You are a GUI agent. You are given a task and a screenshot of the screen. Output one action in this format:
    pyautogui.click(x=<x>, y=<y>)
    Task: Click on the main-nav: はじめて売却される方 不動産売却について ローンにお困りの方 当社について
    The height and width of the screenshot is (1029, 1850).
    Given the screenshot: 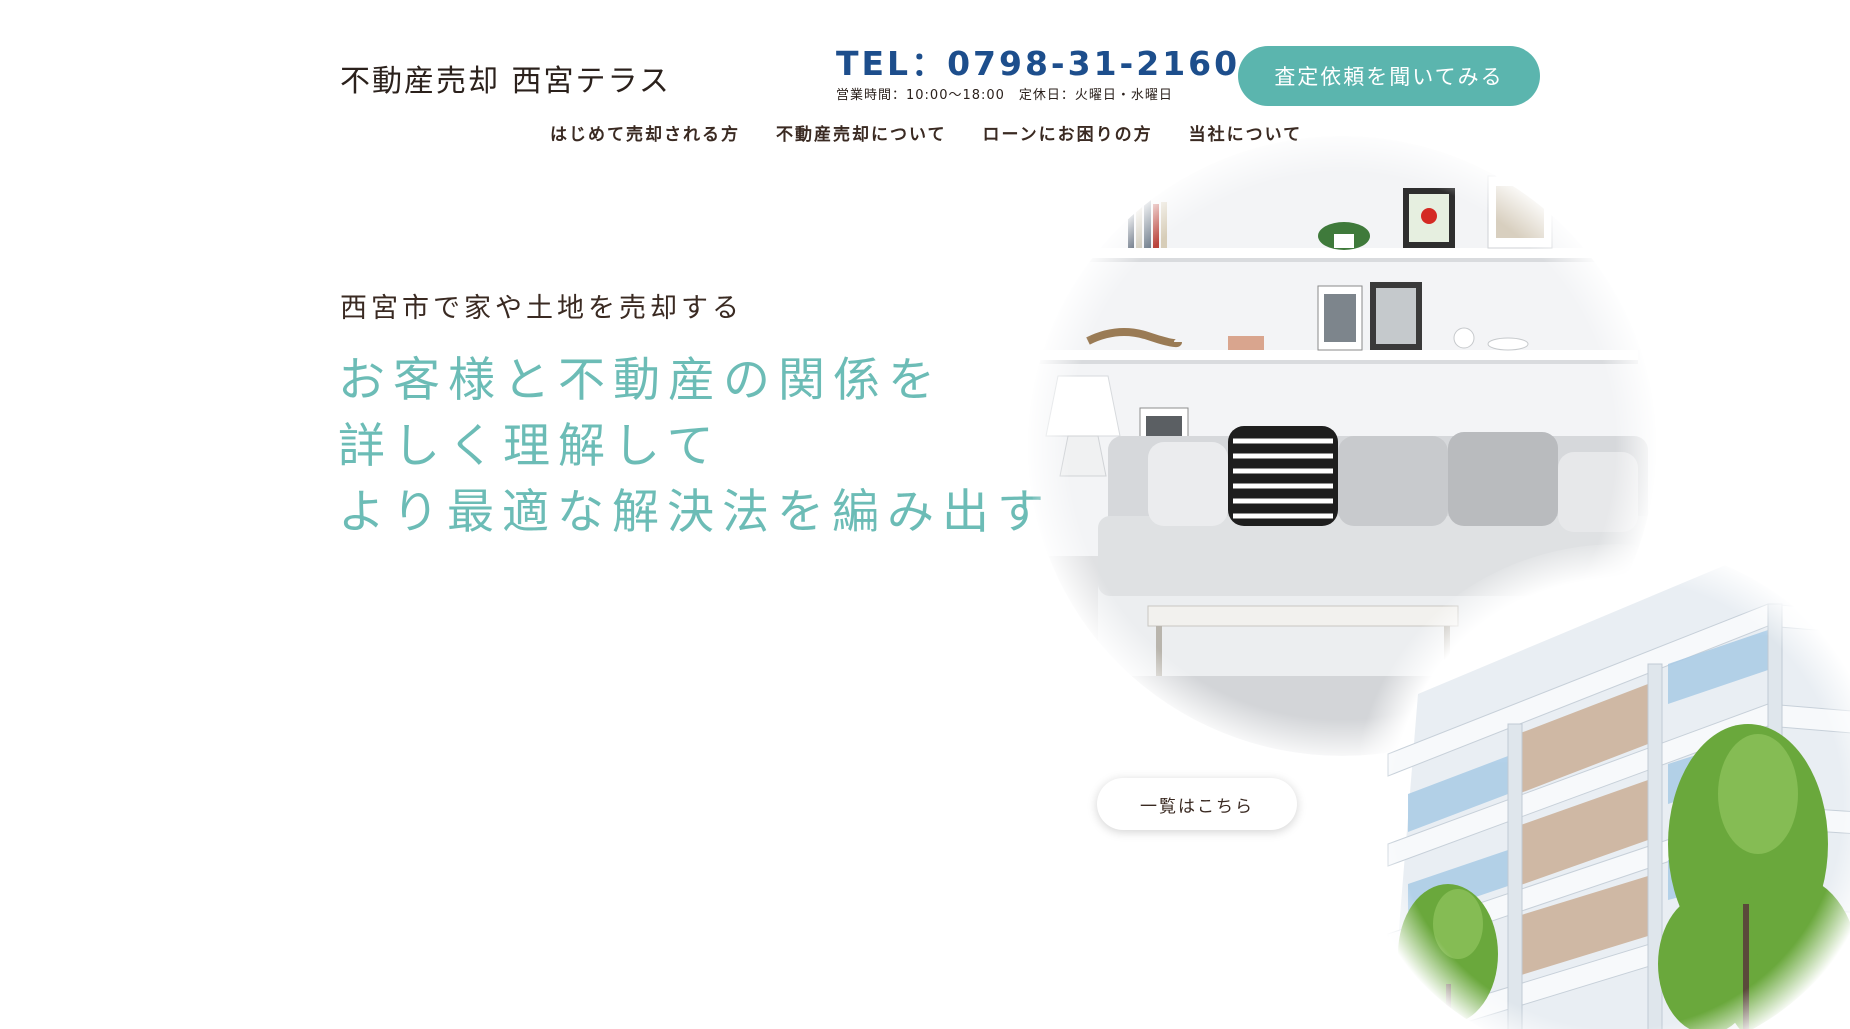 What is the action you would take?
    pyautogui.click(x=926, y=132)
    